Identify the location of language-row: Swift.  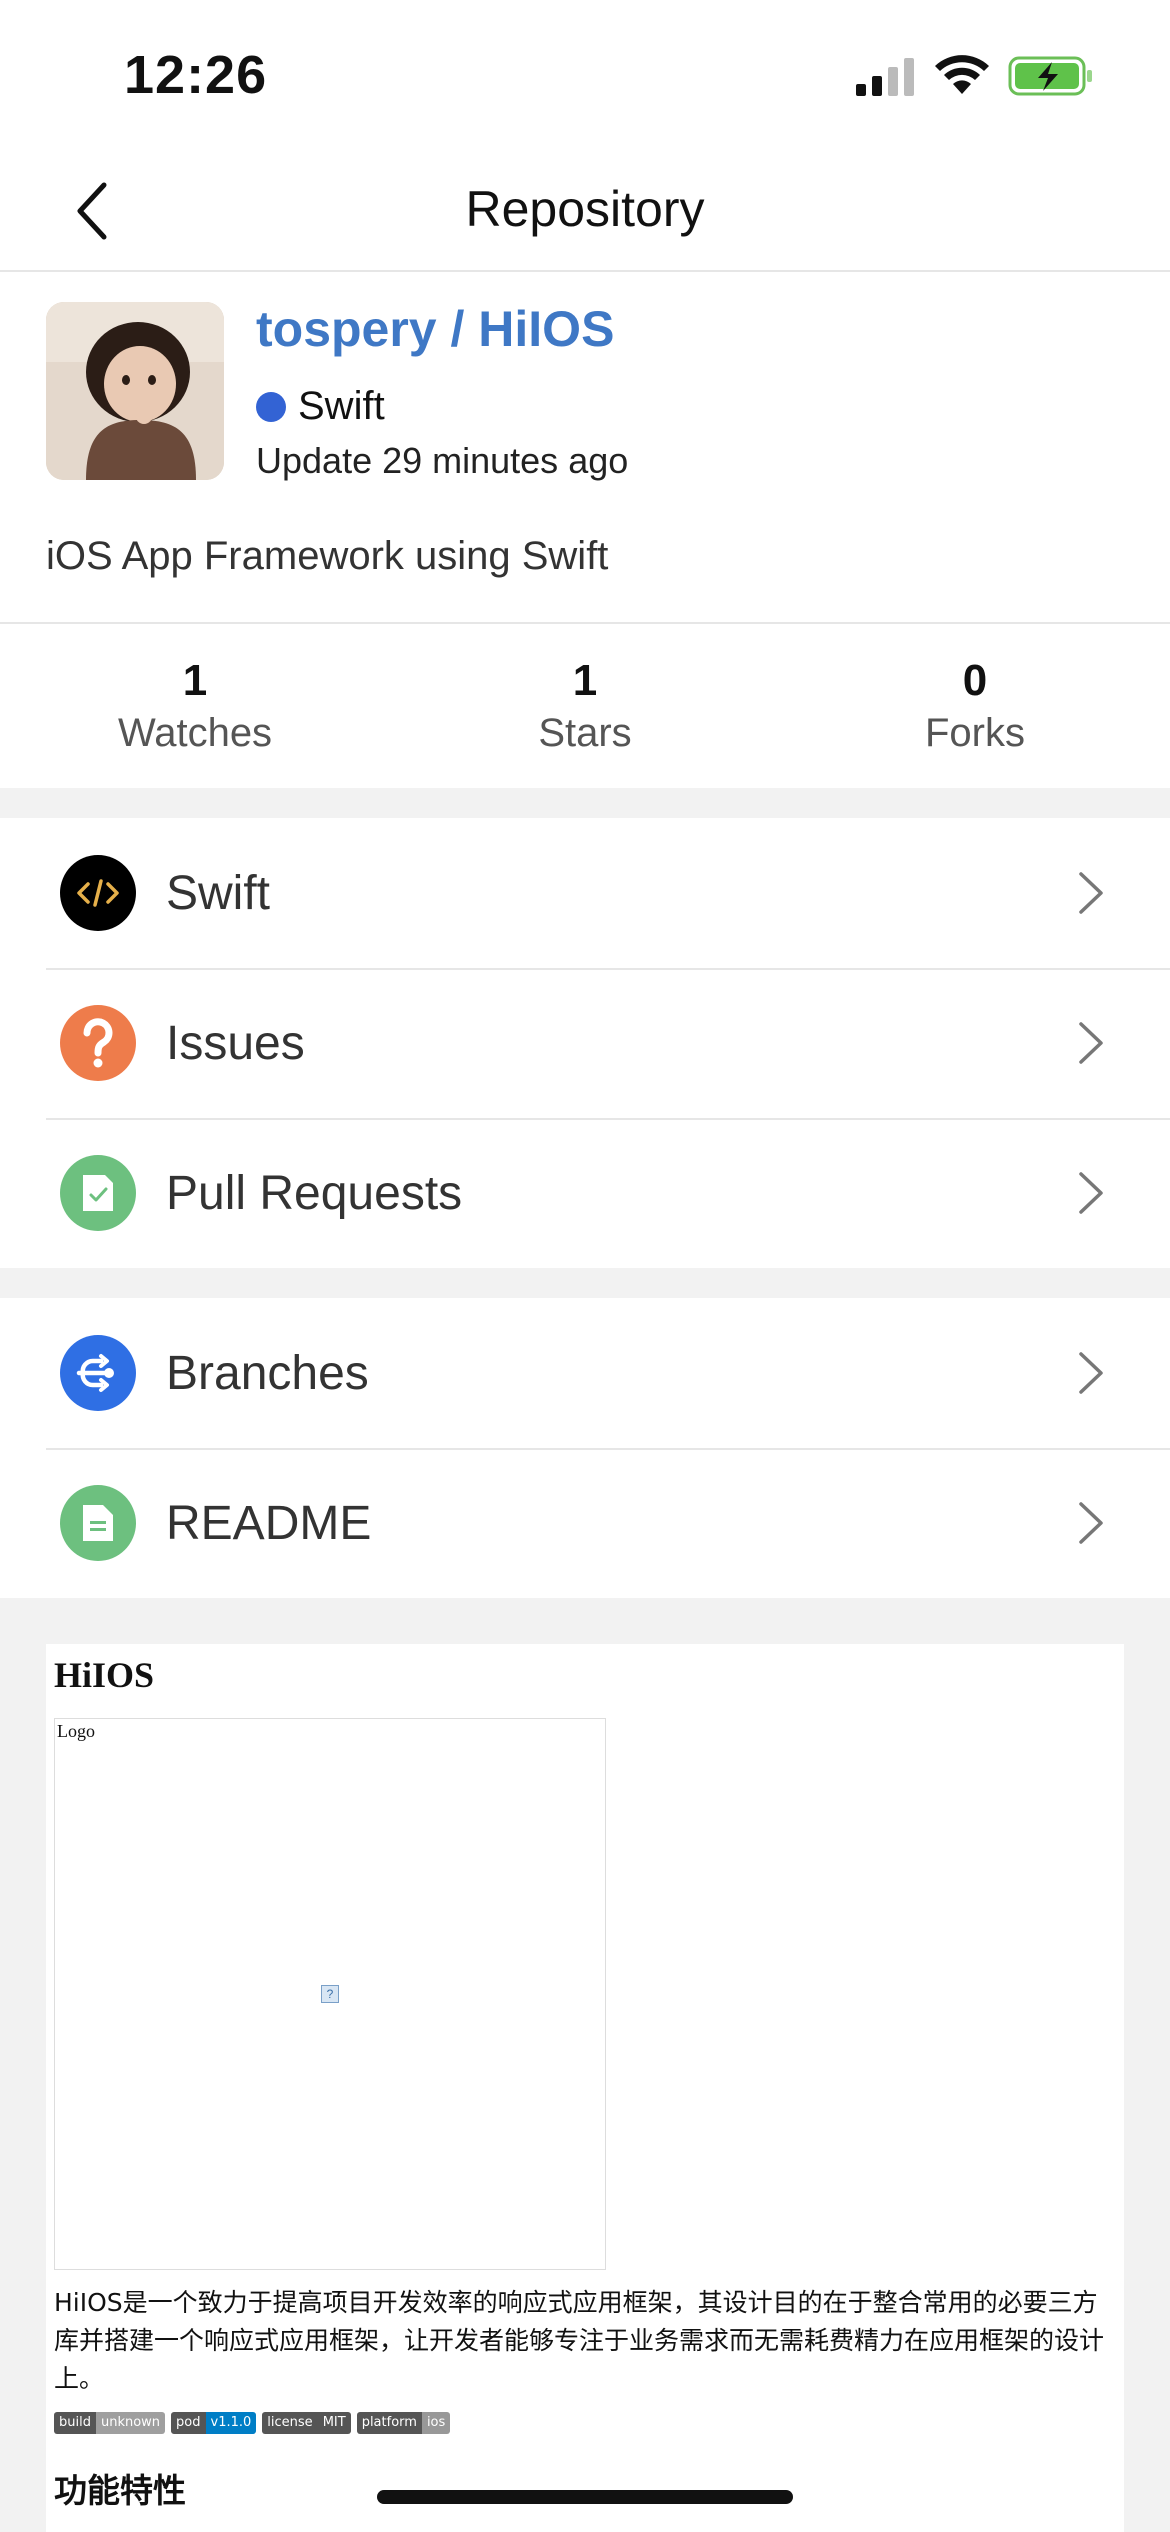
(320, 406).